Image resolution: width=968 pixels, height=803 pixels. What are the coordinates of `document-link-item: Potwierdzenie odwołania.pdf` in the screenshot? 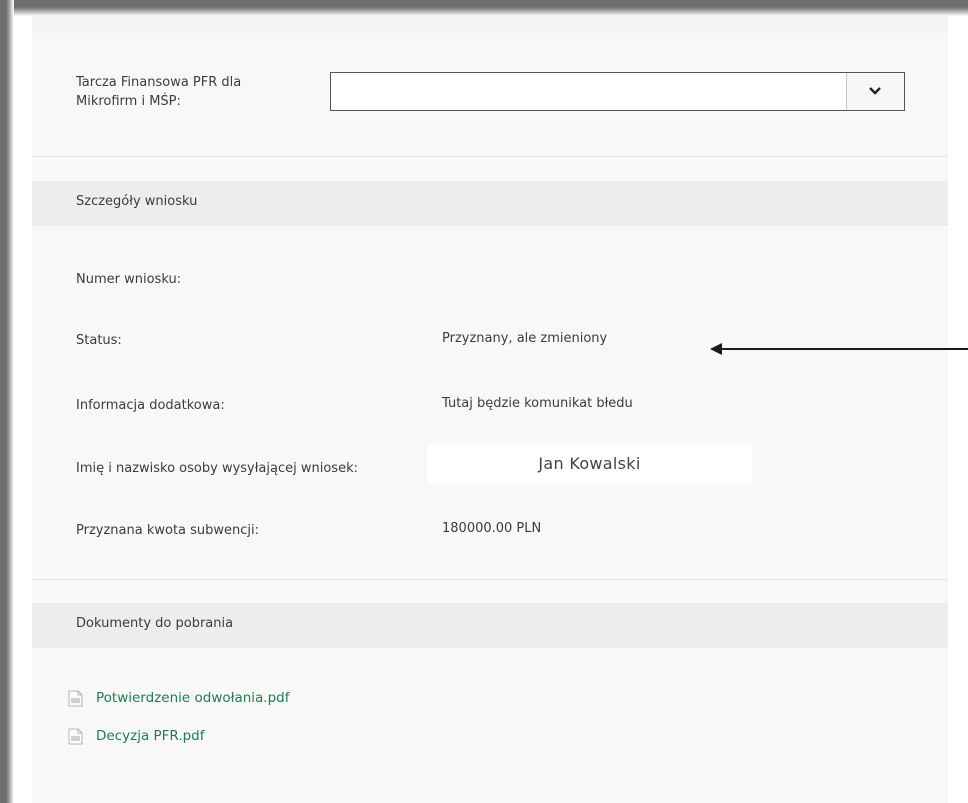 It's located at (179, 698).